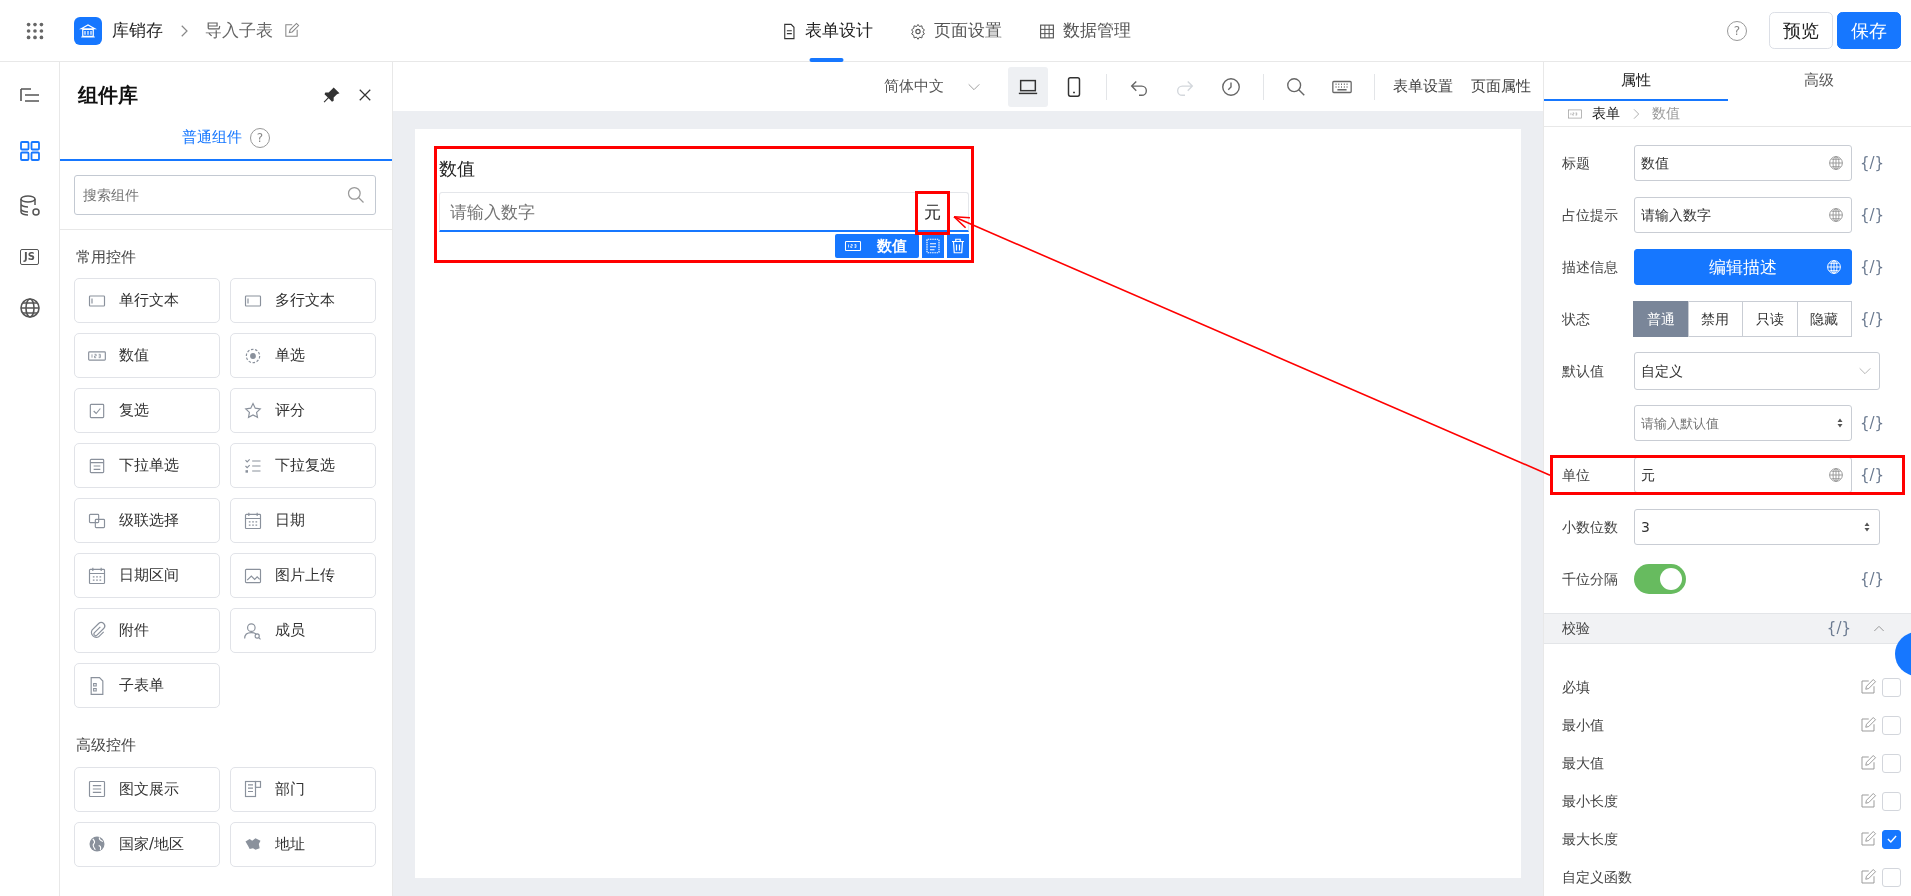 The height and width of the screenshot is (896, 1911). I want to click on group-title: 高级控件, so click(106, 745).